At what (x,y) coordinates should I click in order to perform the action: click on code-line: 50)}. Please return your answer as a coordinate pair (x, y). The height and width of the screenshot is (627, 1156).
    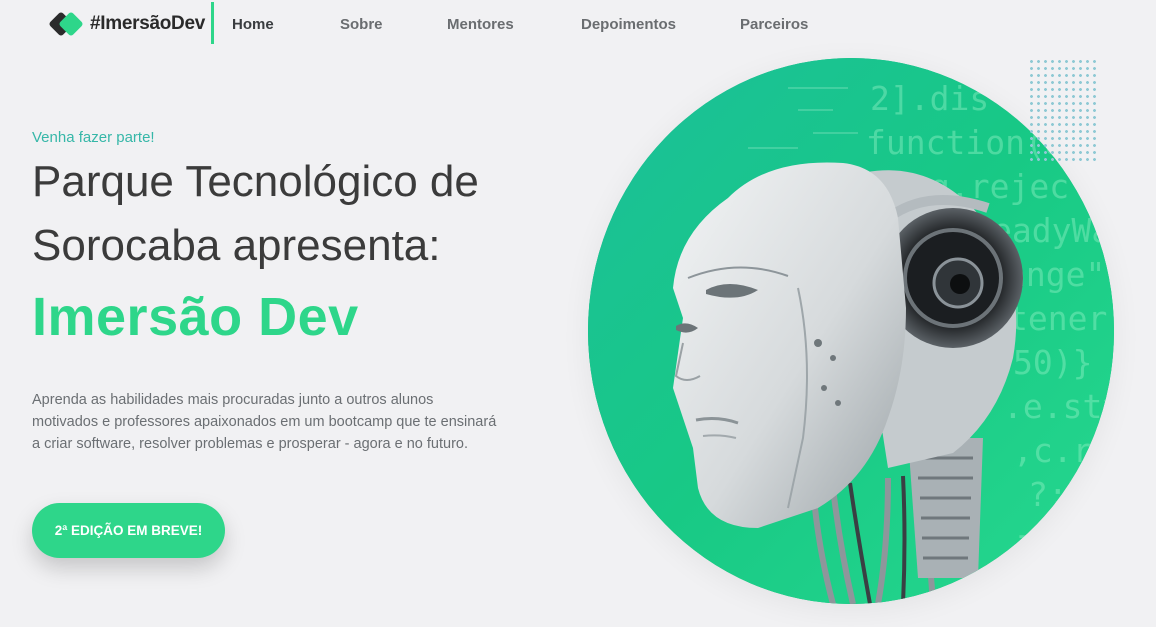
    Looking at the image, I should click on (1052, 362).